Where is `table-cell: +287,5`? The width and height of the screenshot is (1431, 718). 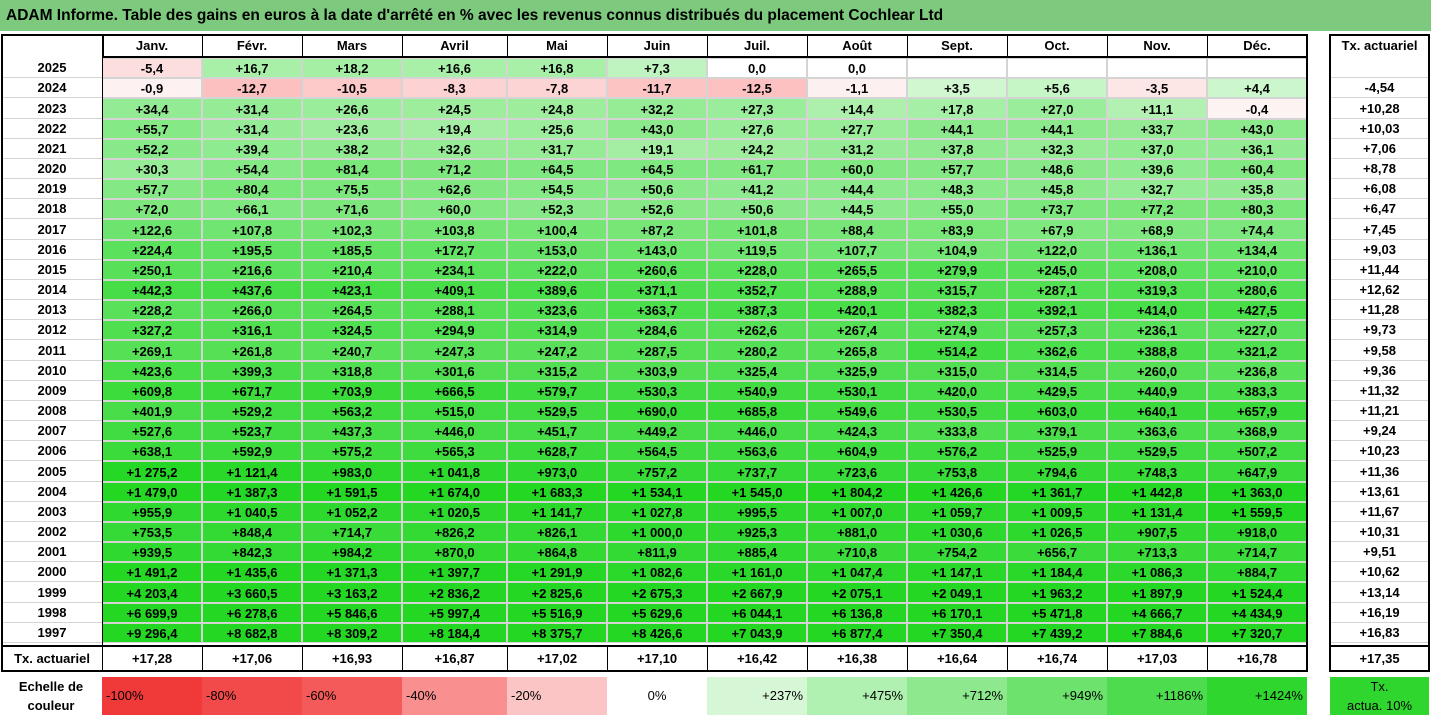 table-cell: +287,5 is located at coordinates (657, 350).